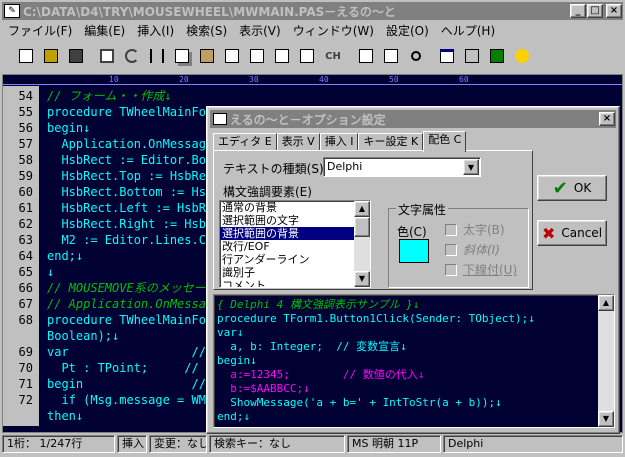 This screenshot has width=625, height=457. Describe the element at coordinates (65, 256) in the screenshot. I see `code-line: end;↓` at that location.